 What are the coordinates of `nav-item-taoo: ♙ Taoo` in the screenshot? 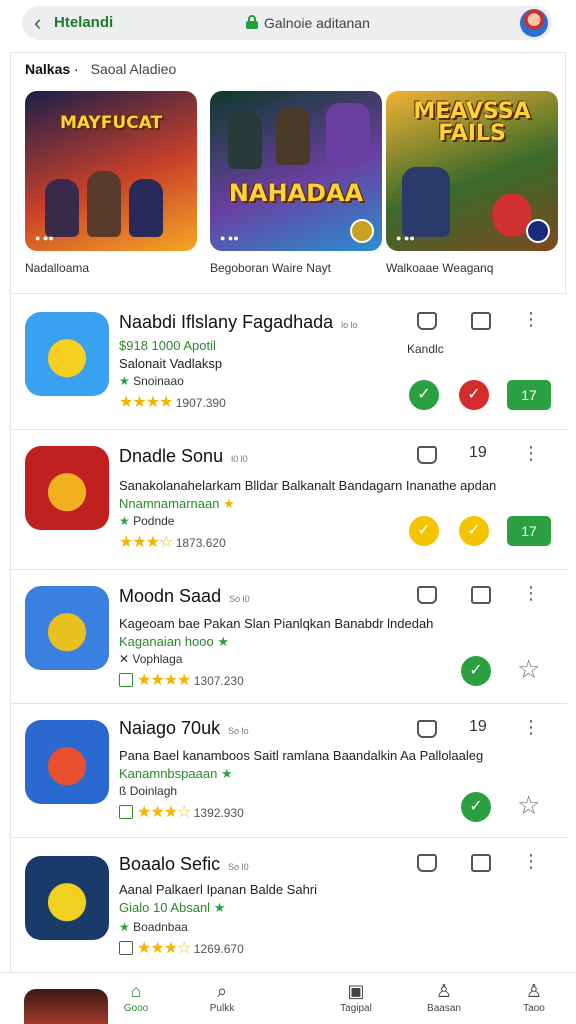 It's located at (534, 997).